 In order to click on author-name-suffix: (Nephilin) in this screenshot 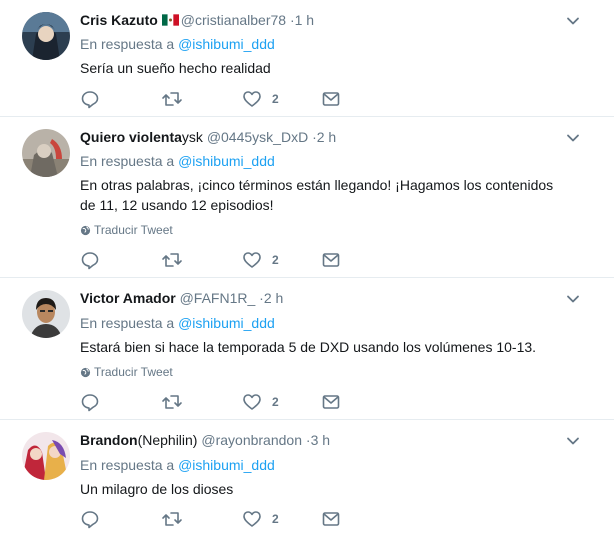, I will do `click(167, 440)`.